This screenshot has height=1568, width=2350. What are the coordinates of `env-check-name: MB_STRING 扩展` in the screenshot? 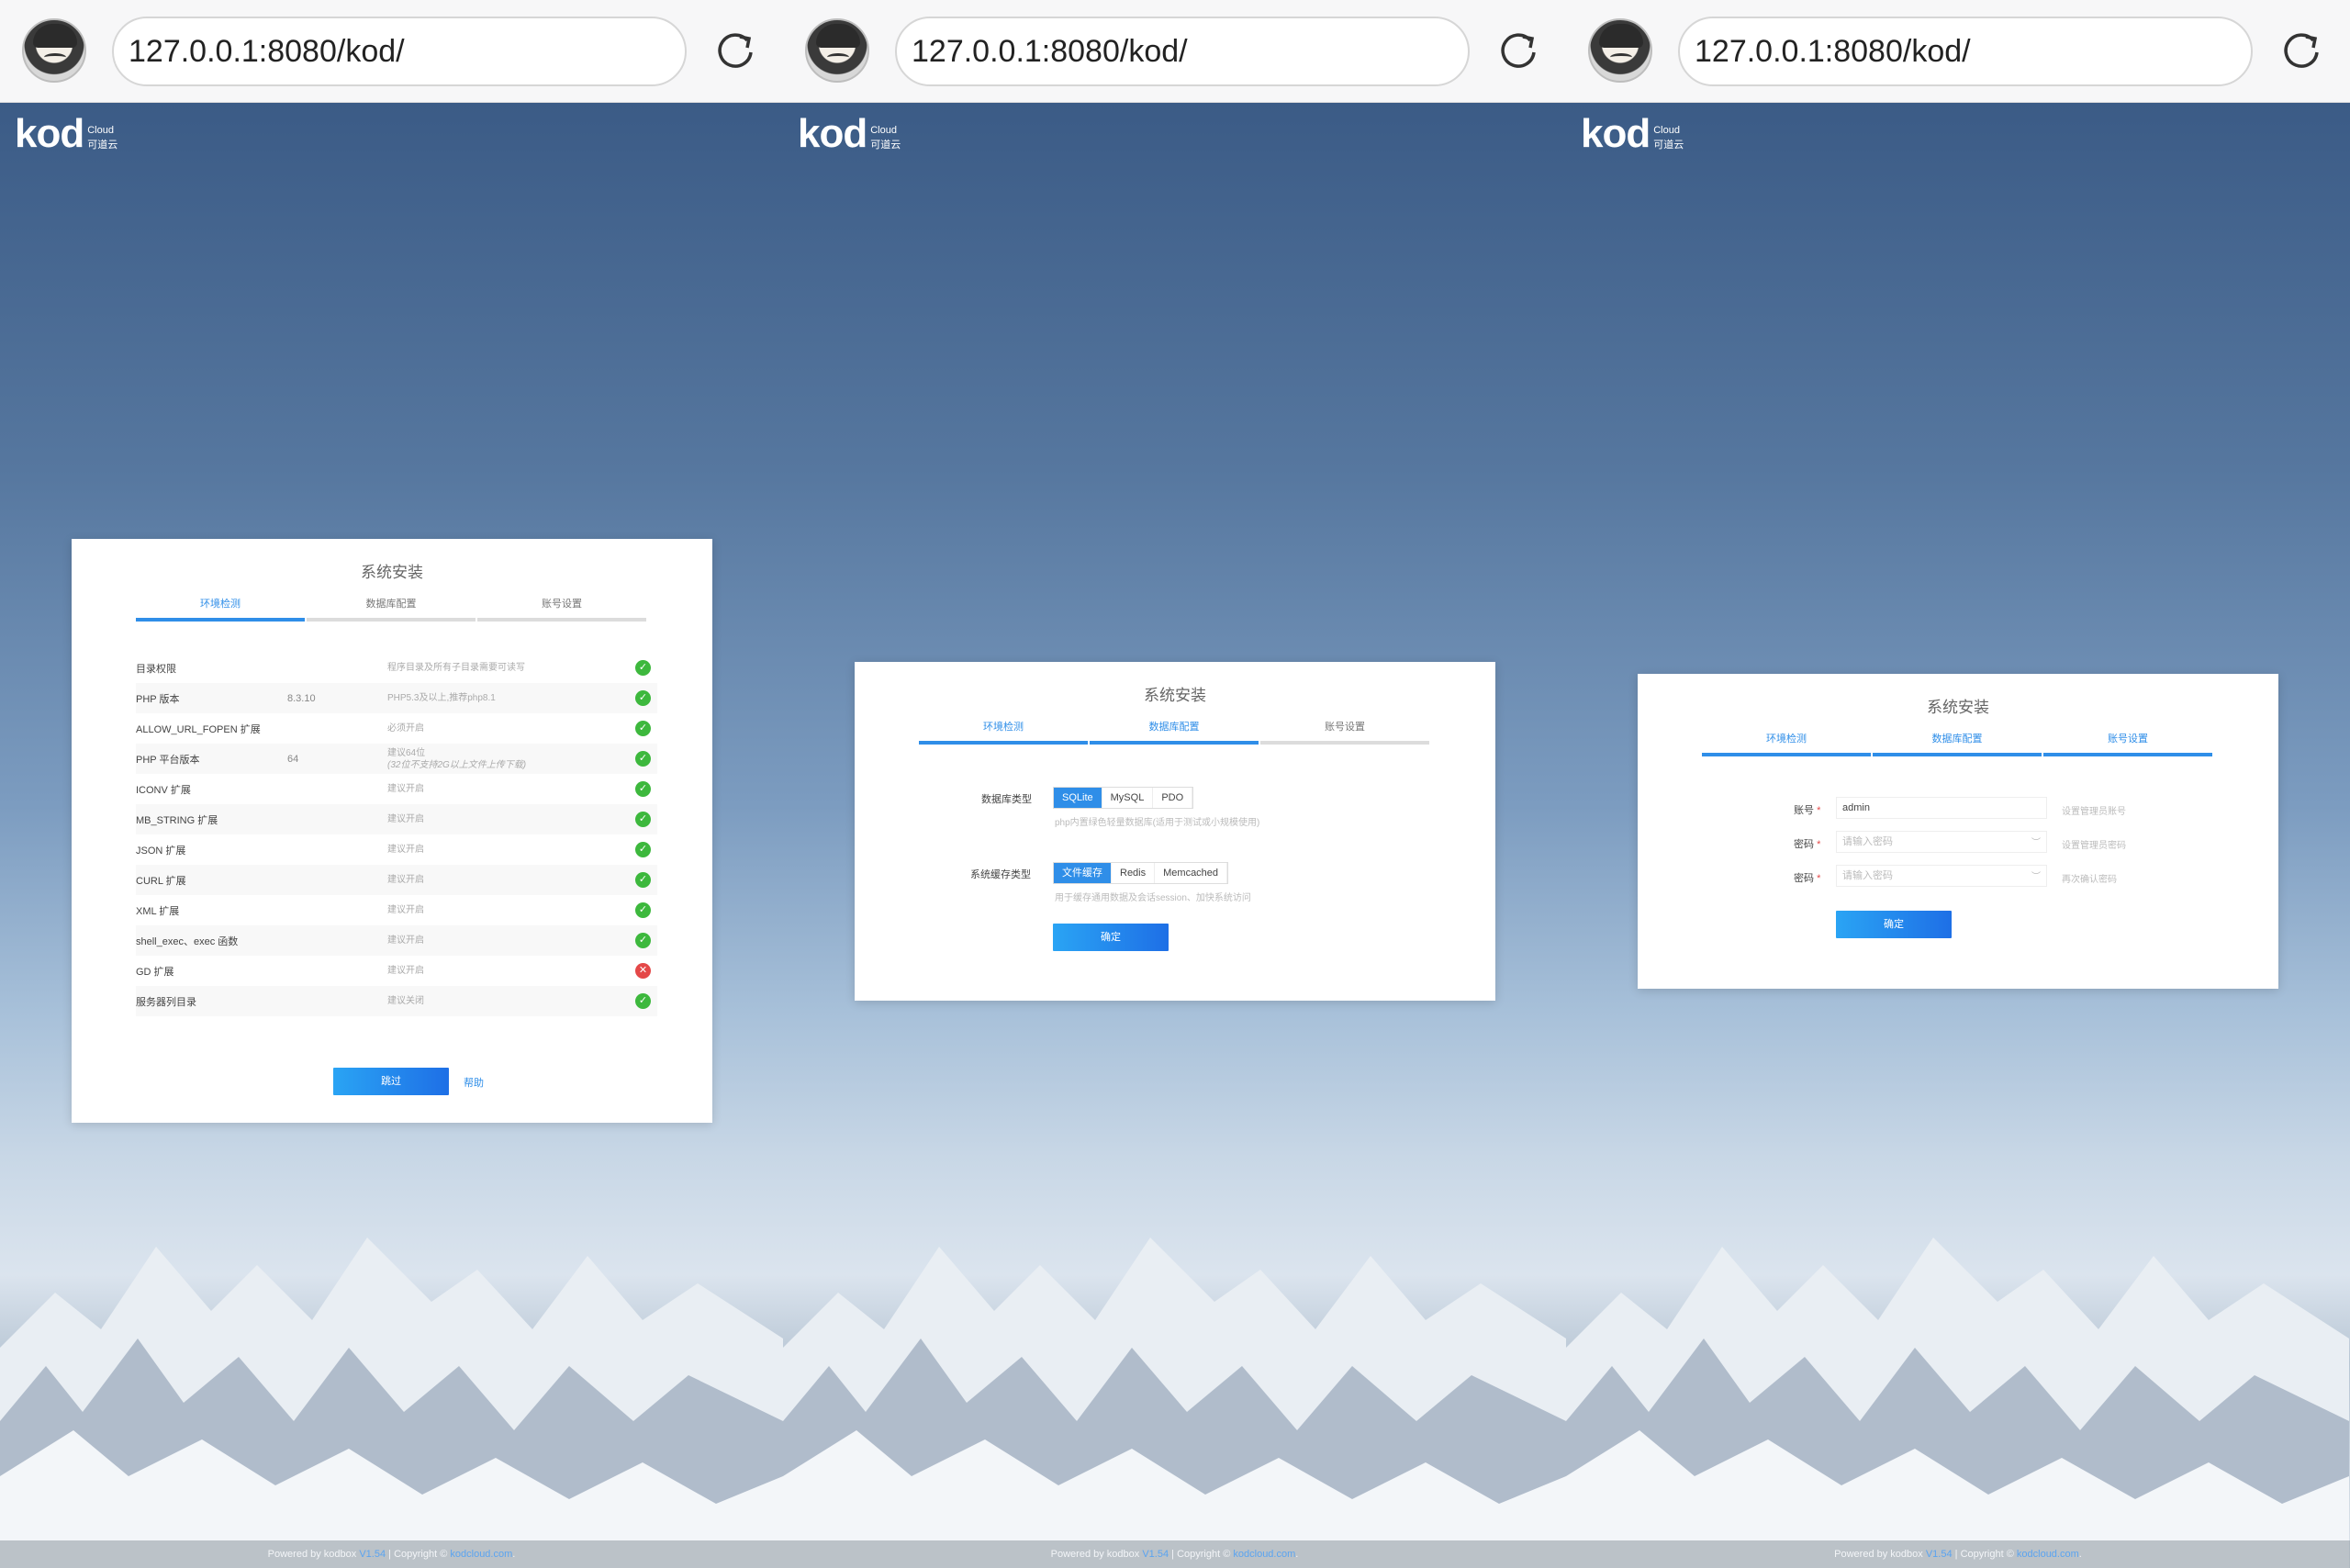 It's located at (211, 819).